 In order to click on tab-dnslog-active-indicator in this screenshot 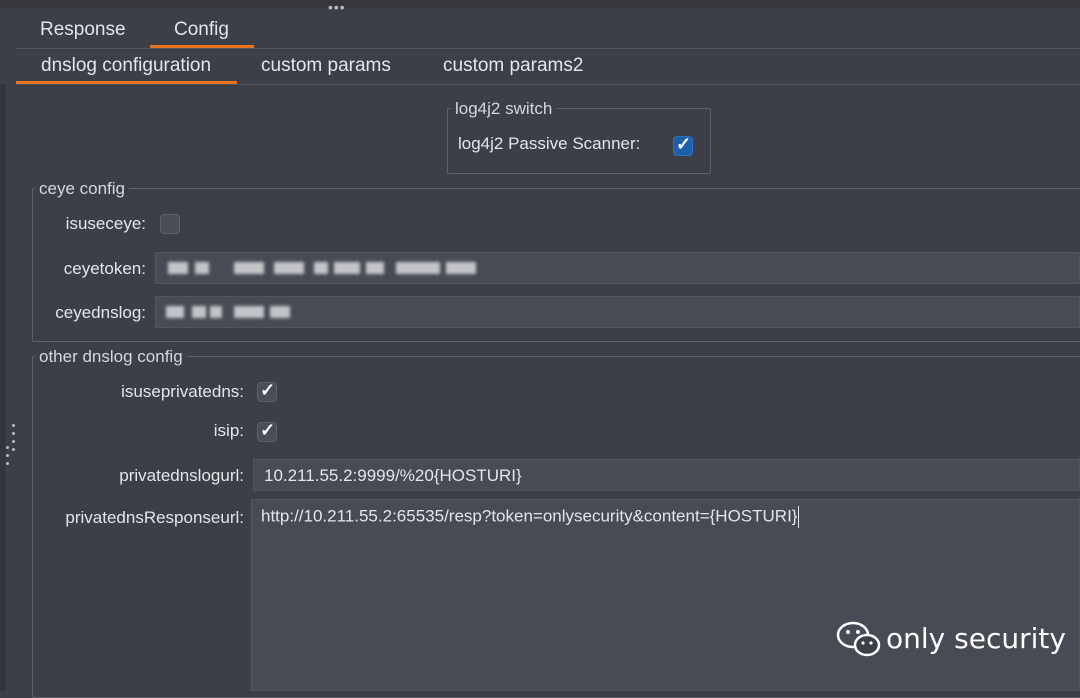, I will do `click(126, 82)`.